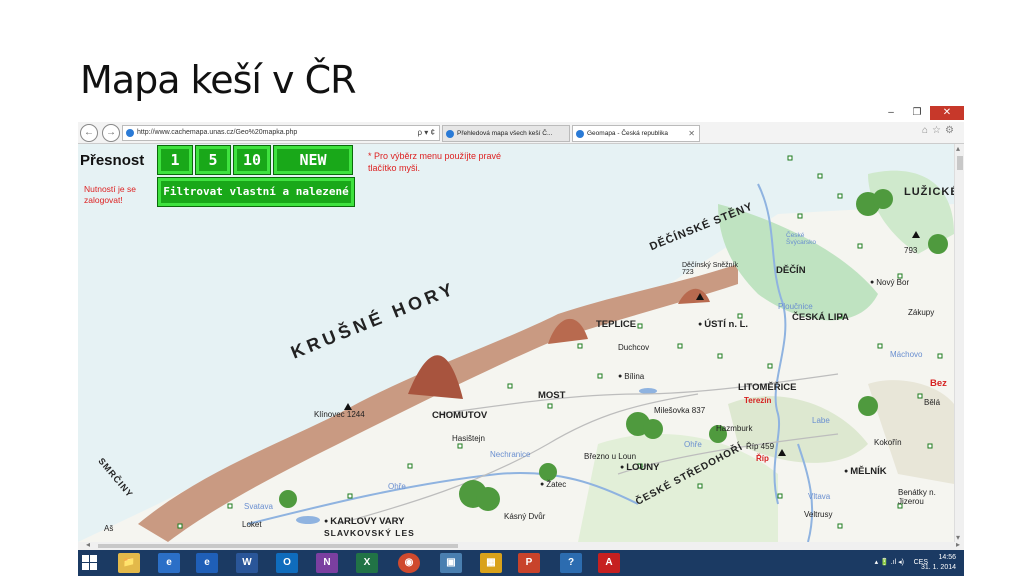  I want to click on label-kokorin: Kokořín, so click(888, 442).